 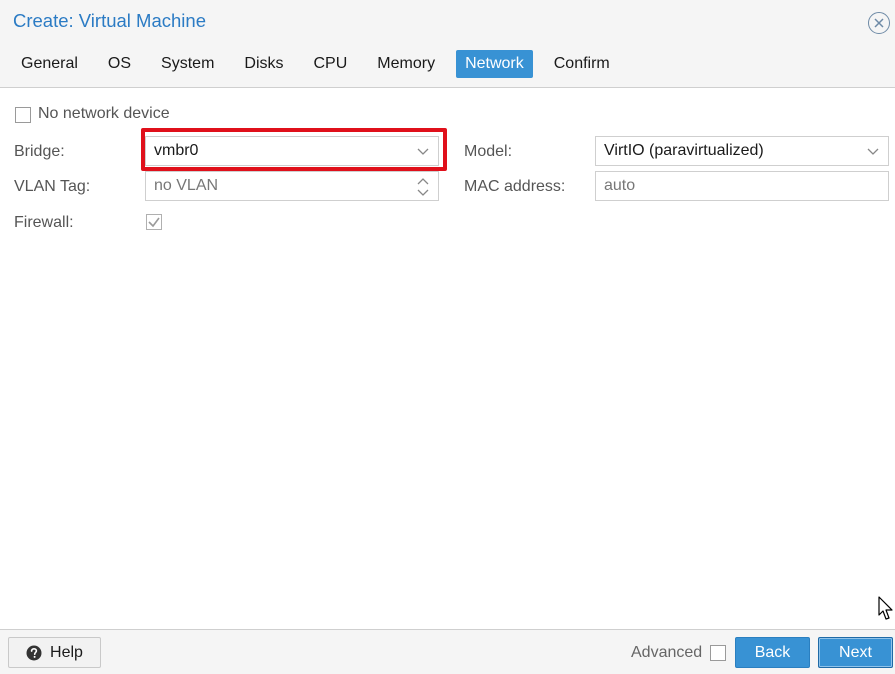 What do you see at coordinates (772, 652) in the screenshot?
I see `back-button: Back` at bounding box center [772, 652].